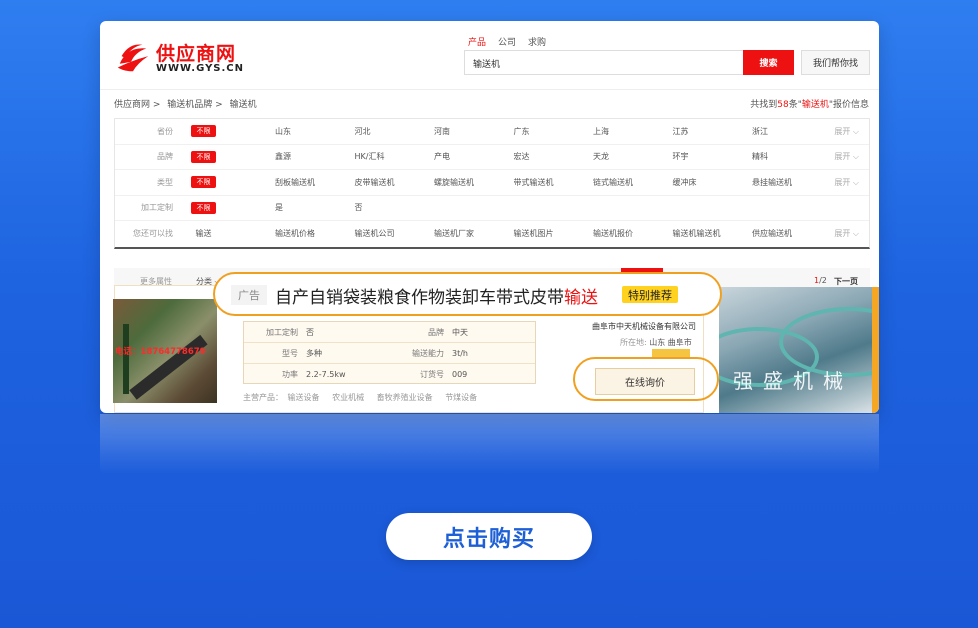  What do you see at coordinates (846, 281) in the screenshot?
I see `next-page-button: 下一页` at bounding box center [846, 281].